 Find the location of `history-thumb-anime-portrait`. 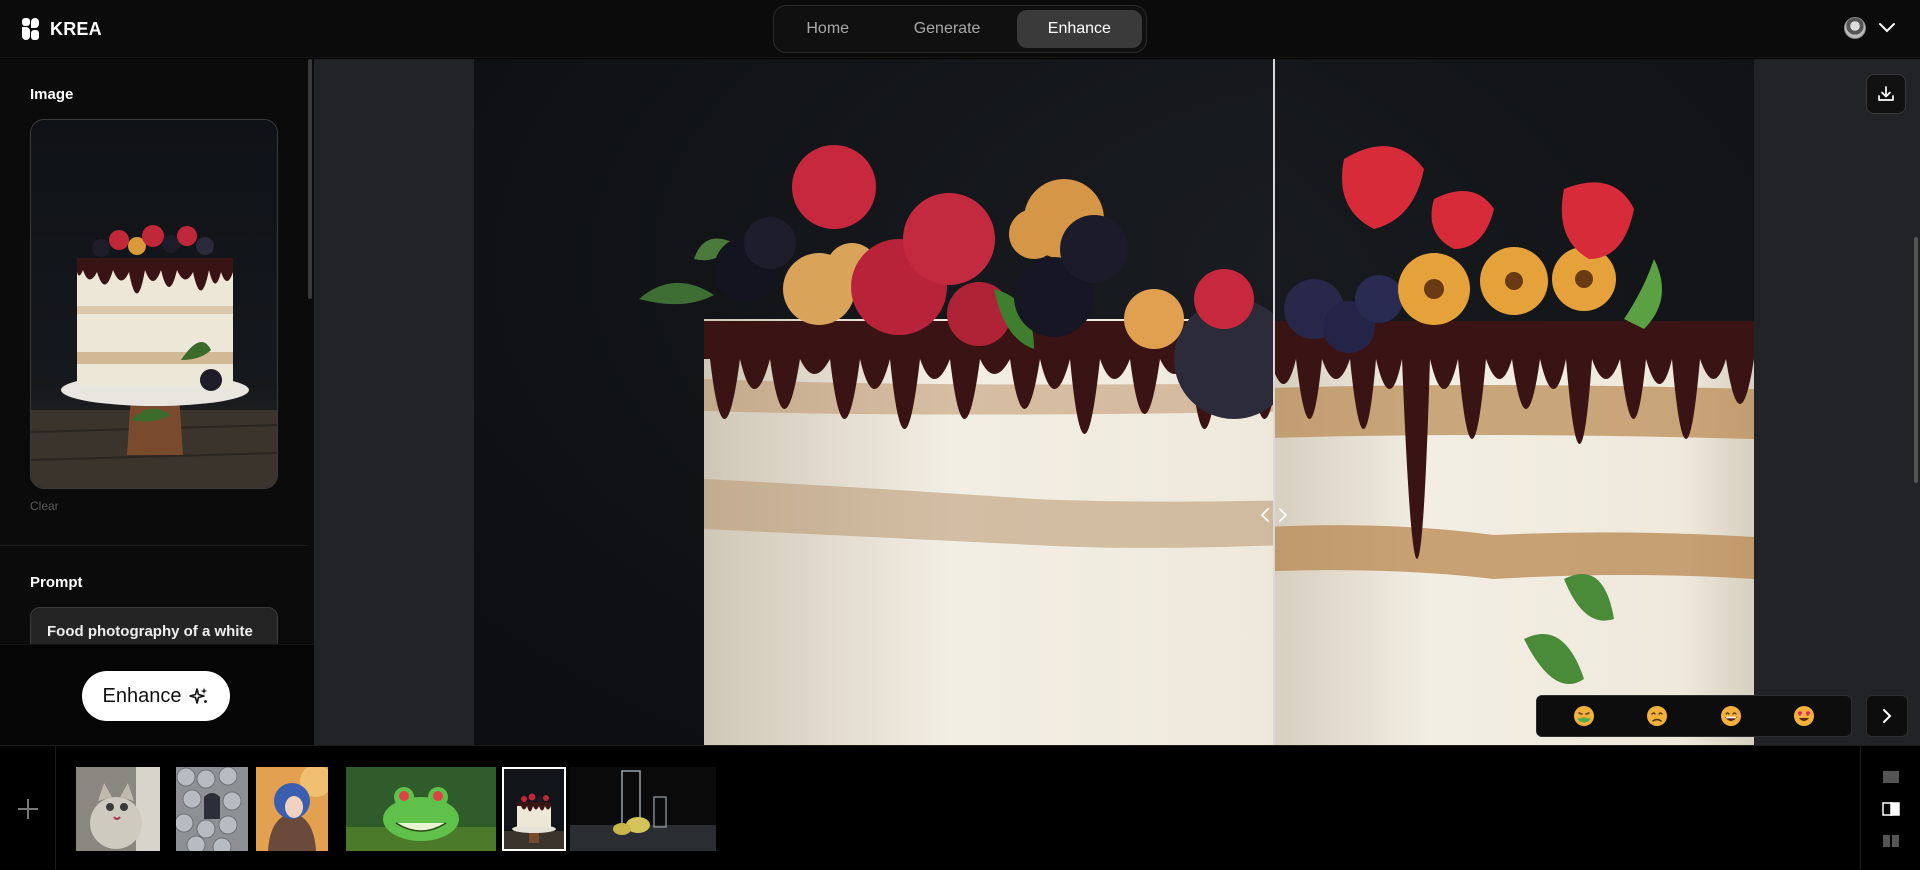

history-thumb-anime-portrait is located at coordinates (292, 809).